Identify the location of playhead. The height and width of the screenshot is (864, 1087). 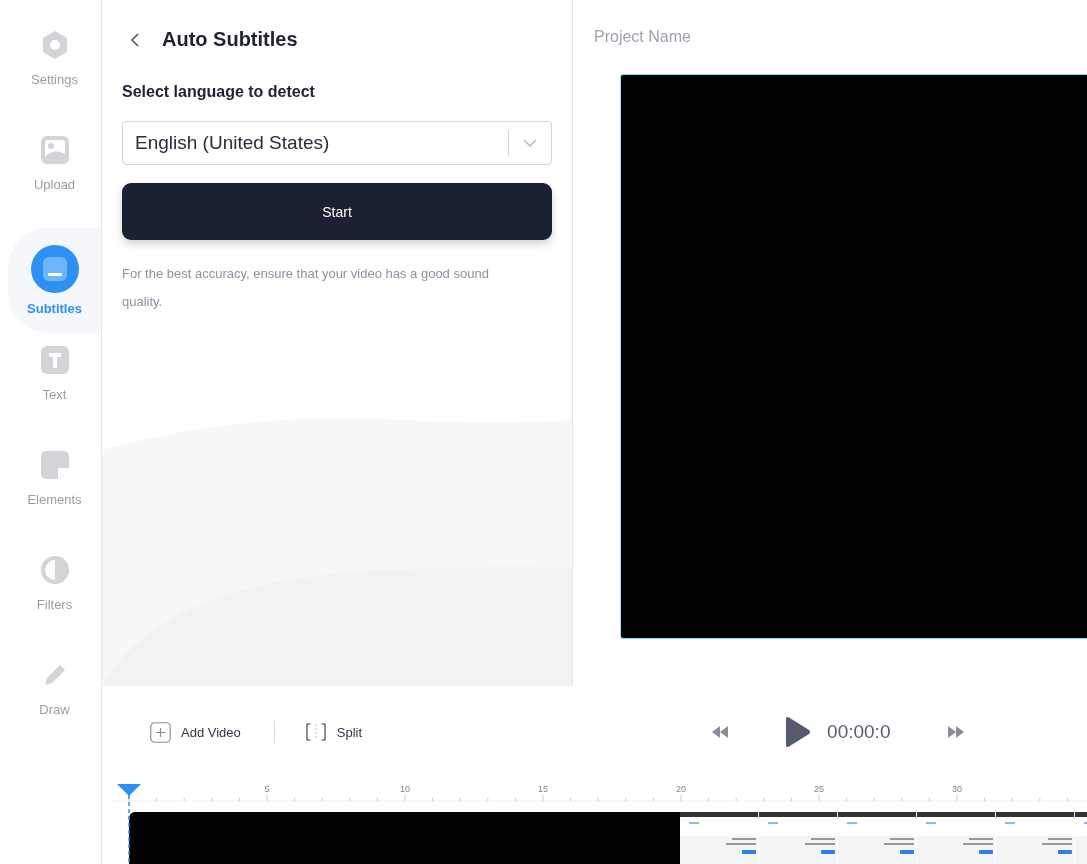
(129, 823).